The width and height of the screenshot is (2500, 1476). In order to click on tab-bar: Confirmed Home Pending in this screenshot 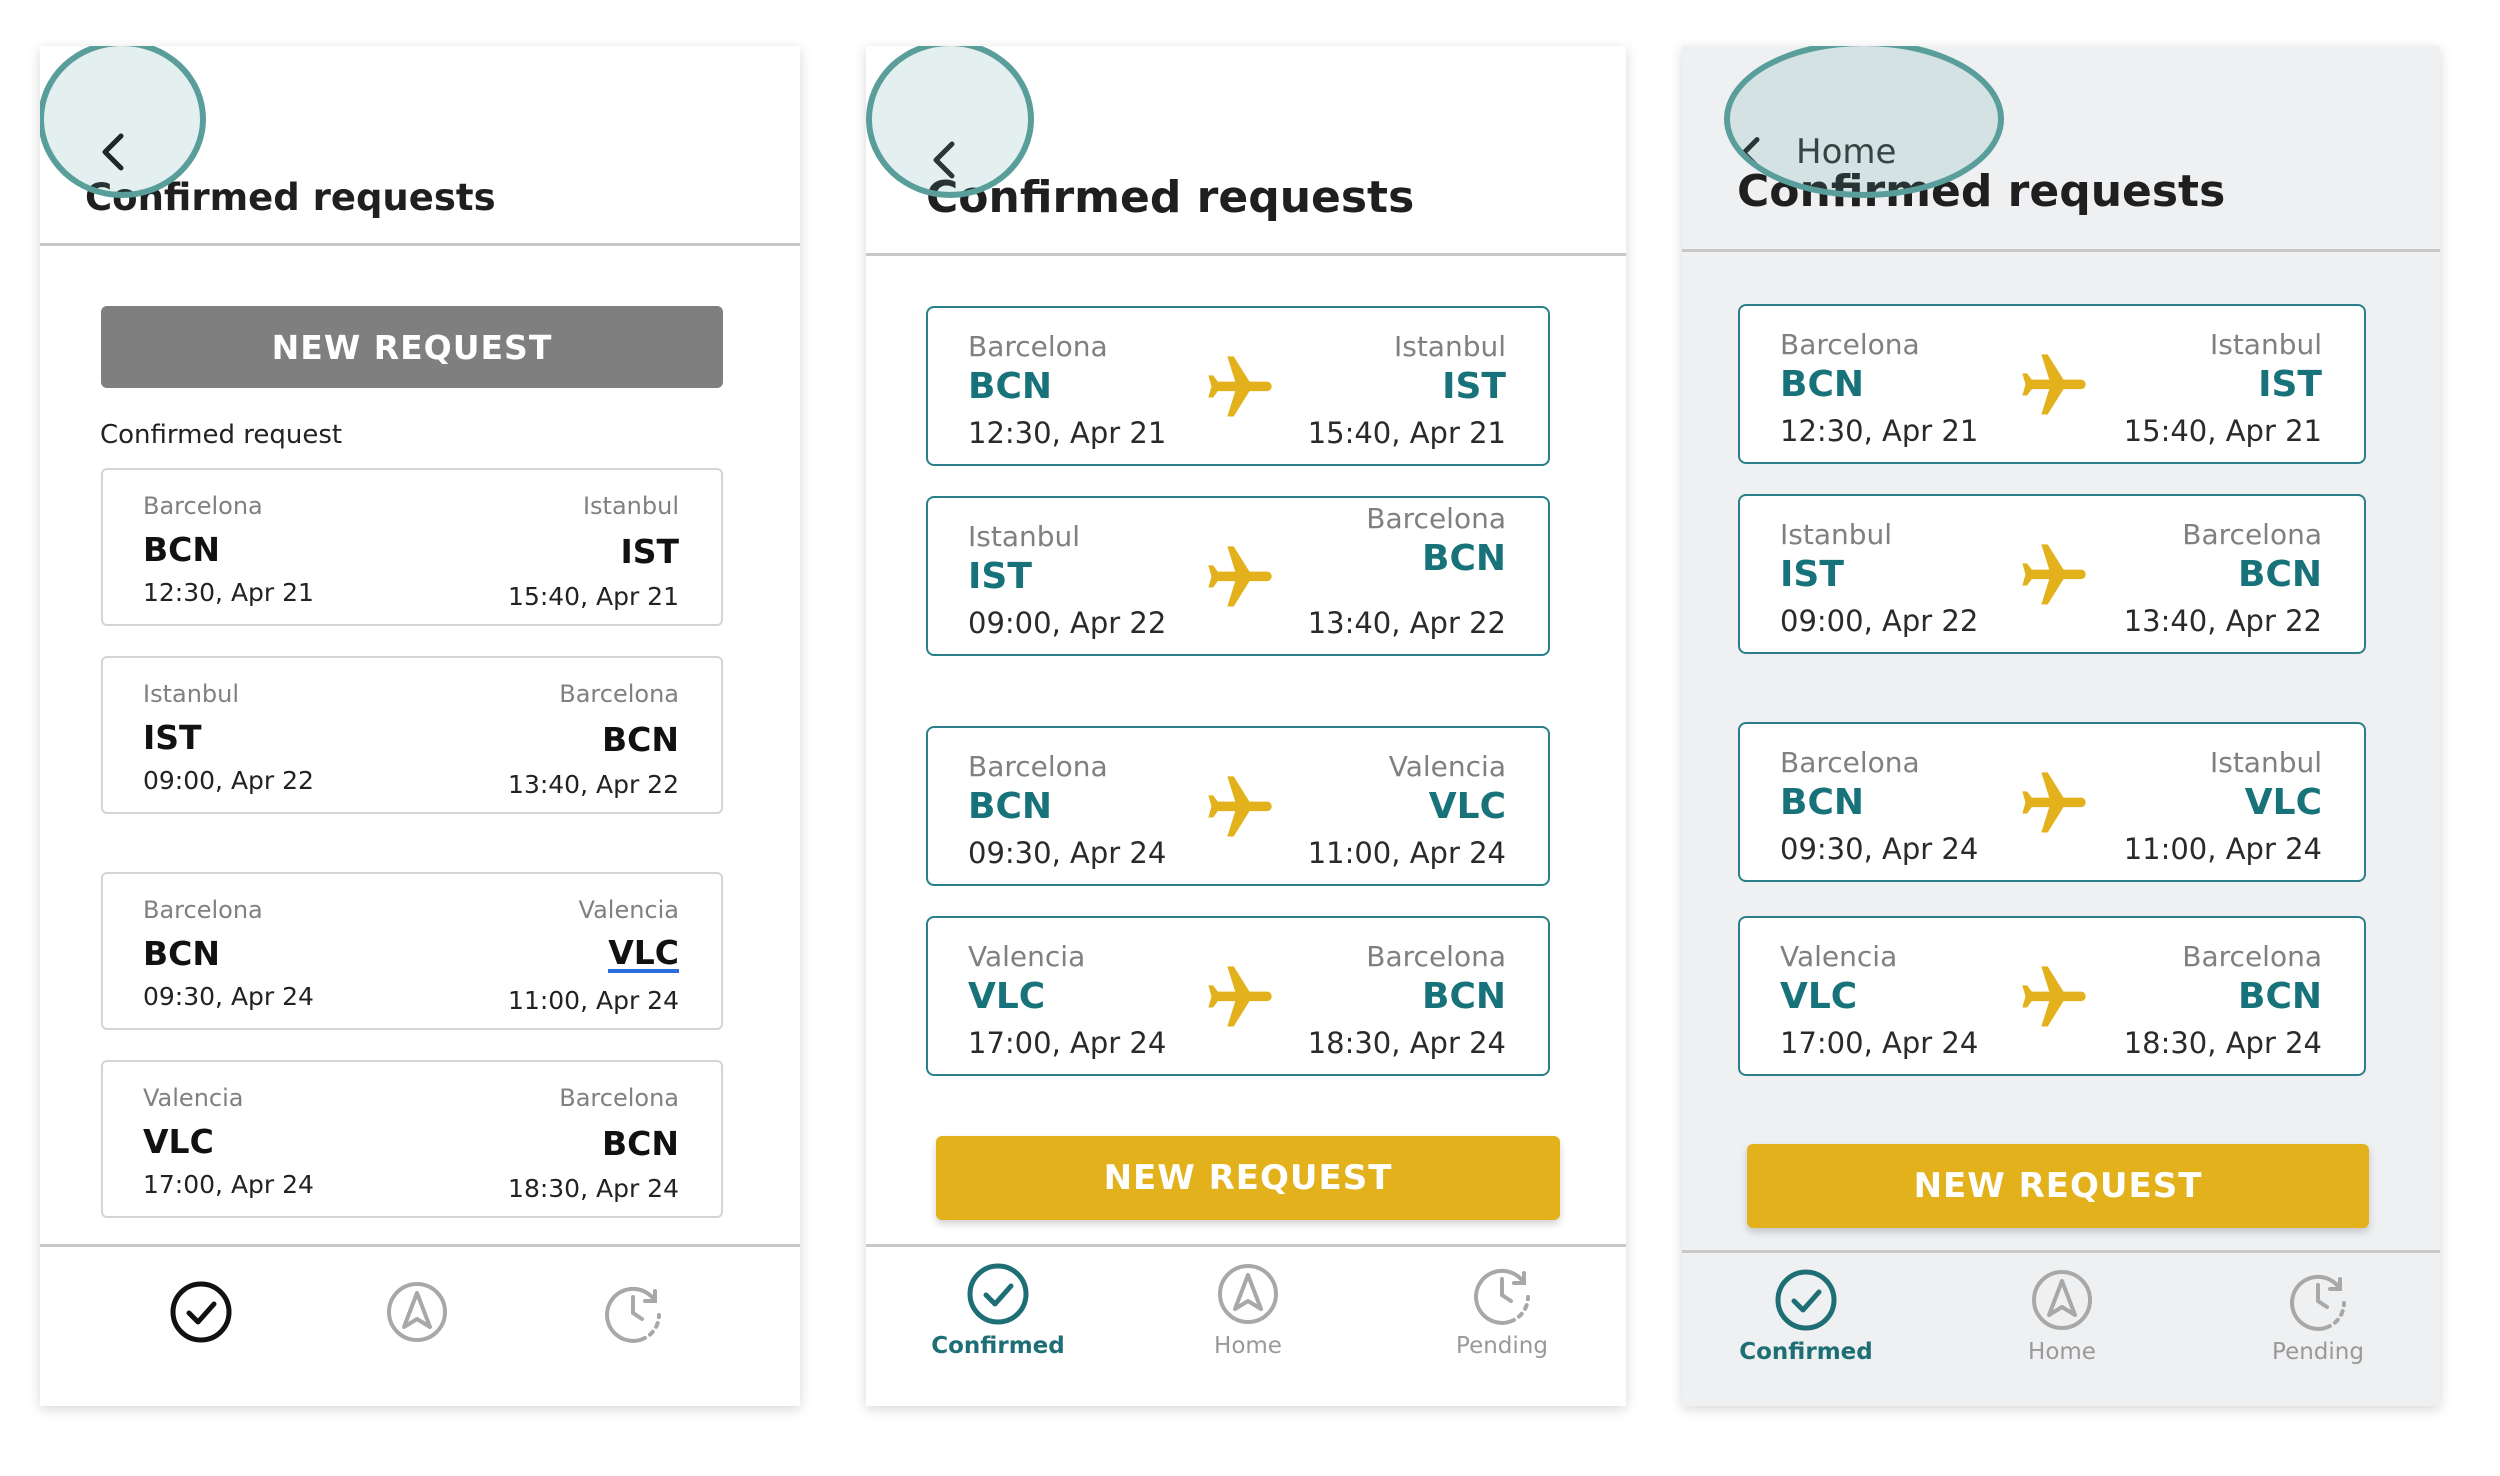, I will do `click(2061, 1328)`.